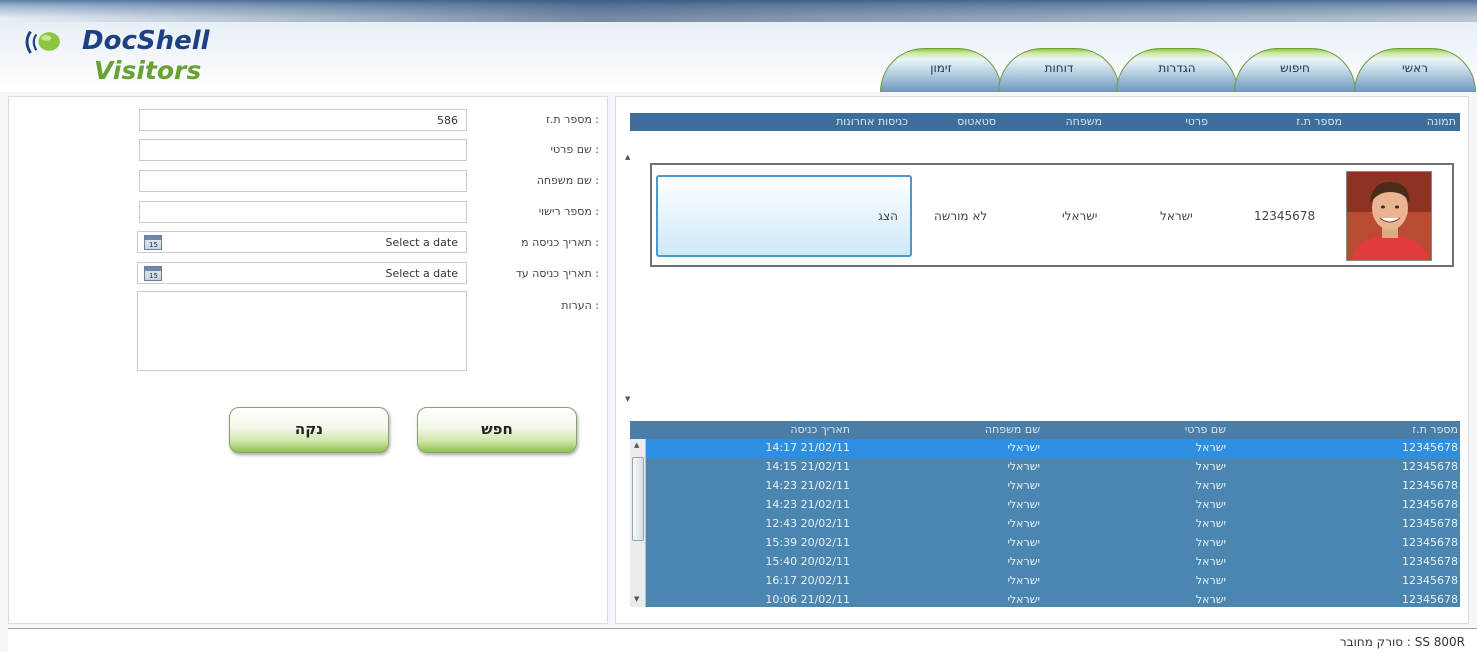 Image resolution: width=1477 pixels, height=652 pixels. What do you see at coordinates (302, 273) in the screenshot?
I see `date-to-picker: 15 Select a date` at bounding box center [302, 273].